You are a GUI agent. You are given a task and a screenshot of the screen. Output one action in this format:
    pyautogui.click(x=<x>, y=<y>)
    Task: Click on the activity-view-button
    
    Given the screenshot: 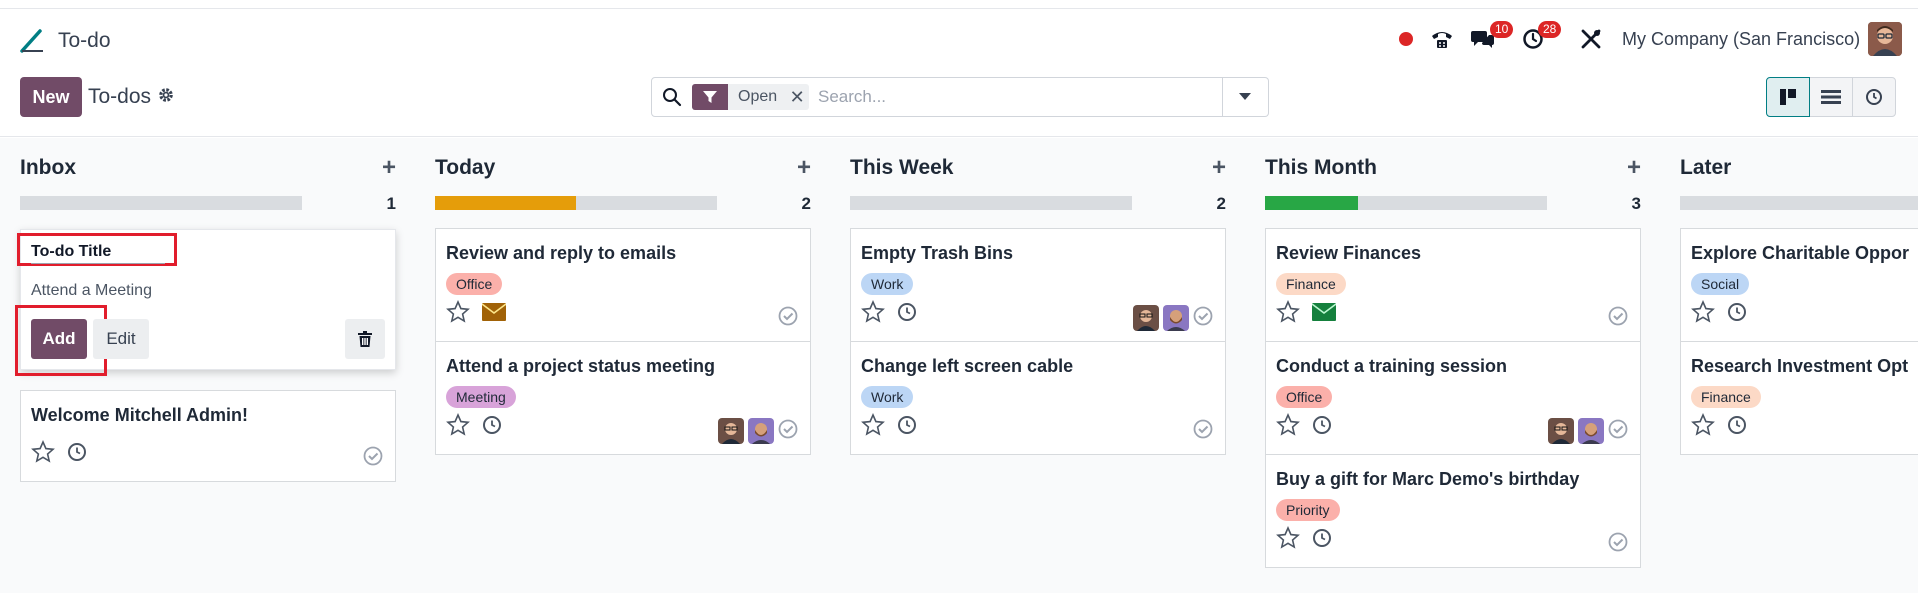 What is the action you would take?
    pyautogui.click(x=1874, y=97)
    